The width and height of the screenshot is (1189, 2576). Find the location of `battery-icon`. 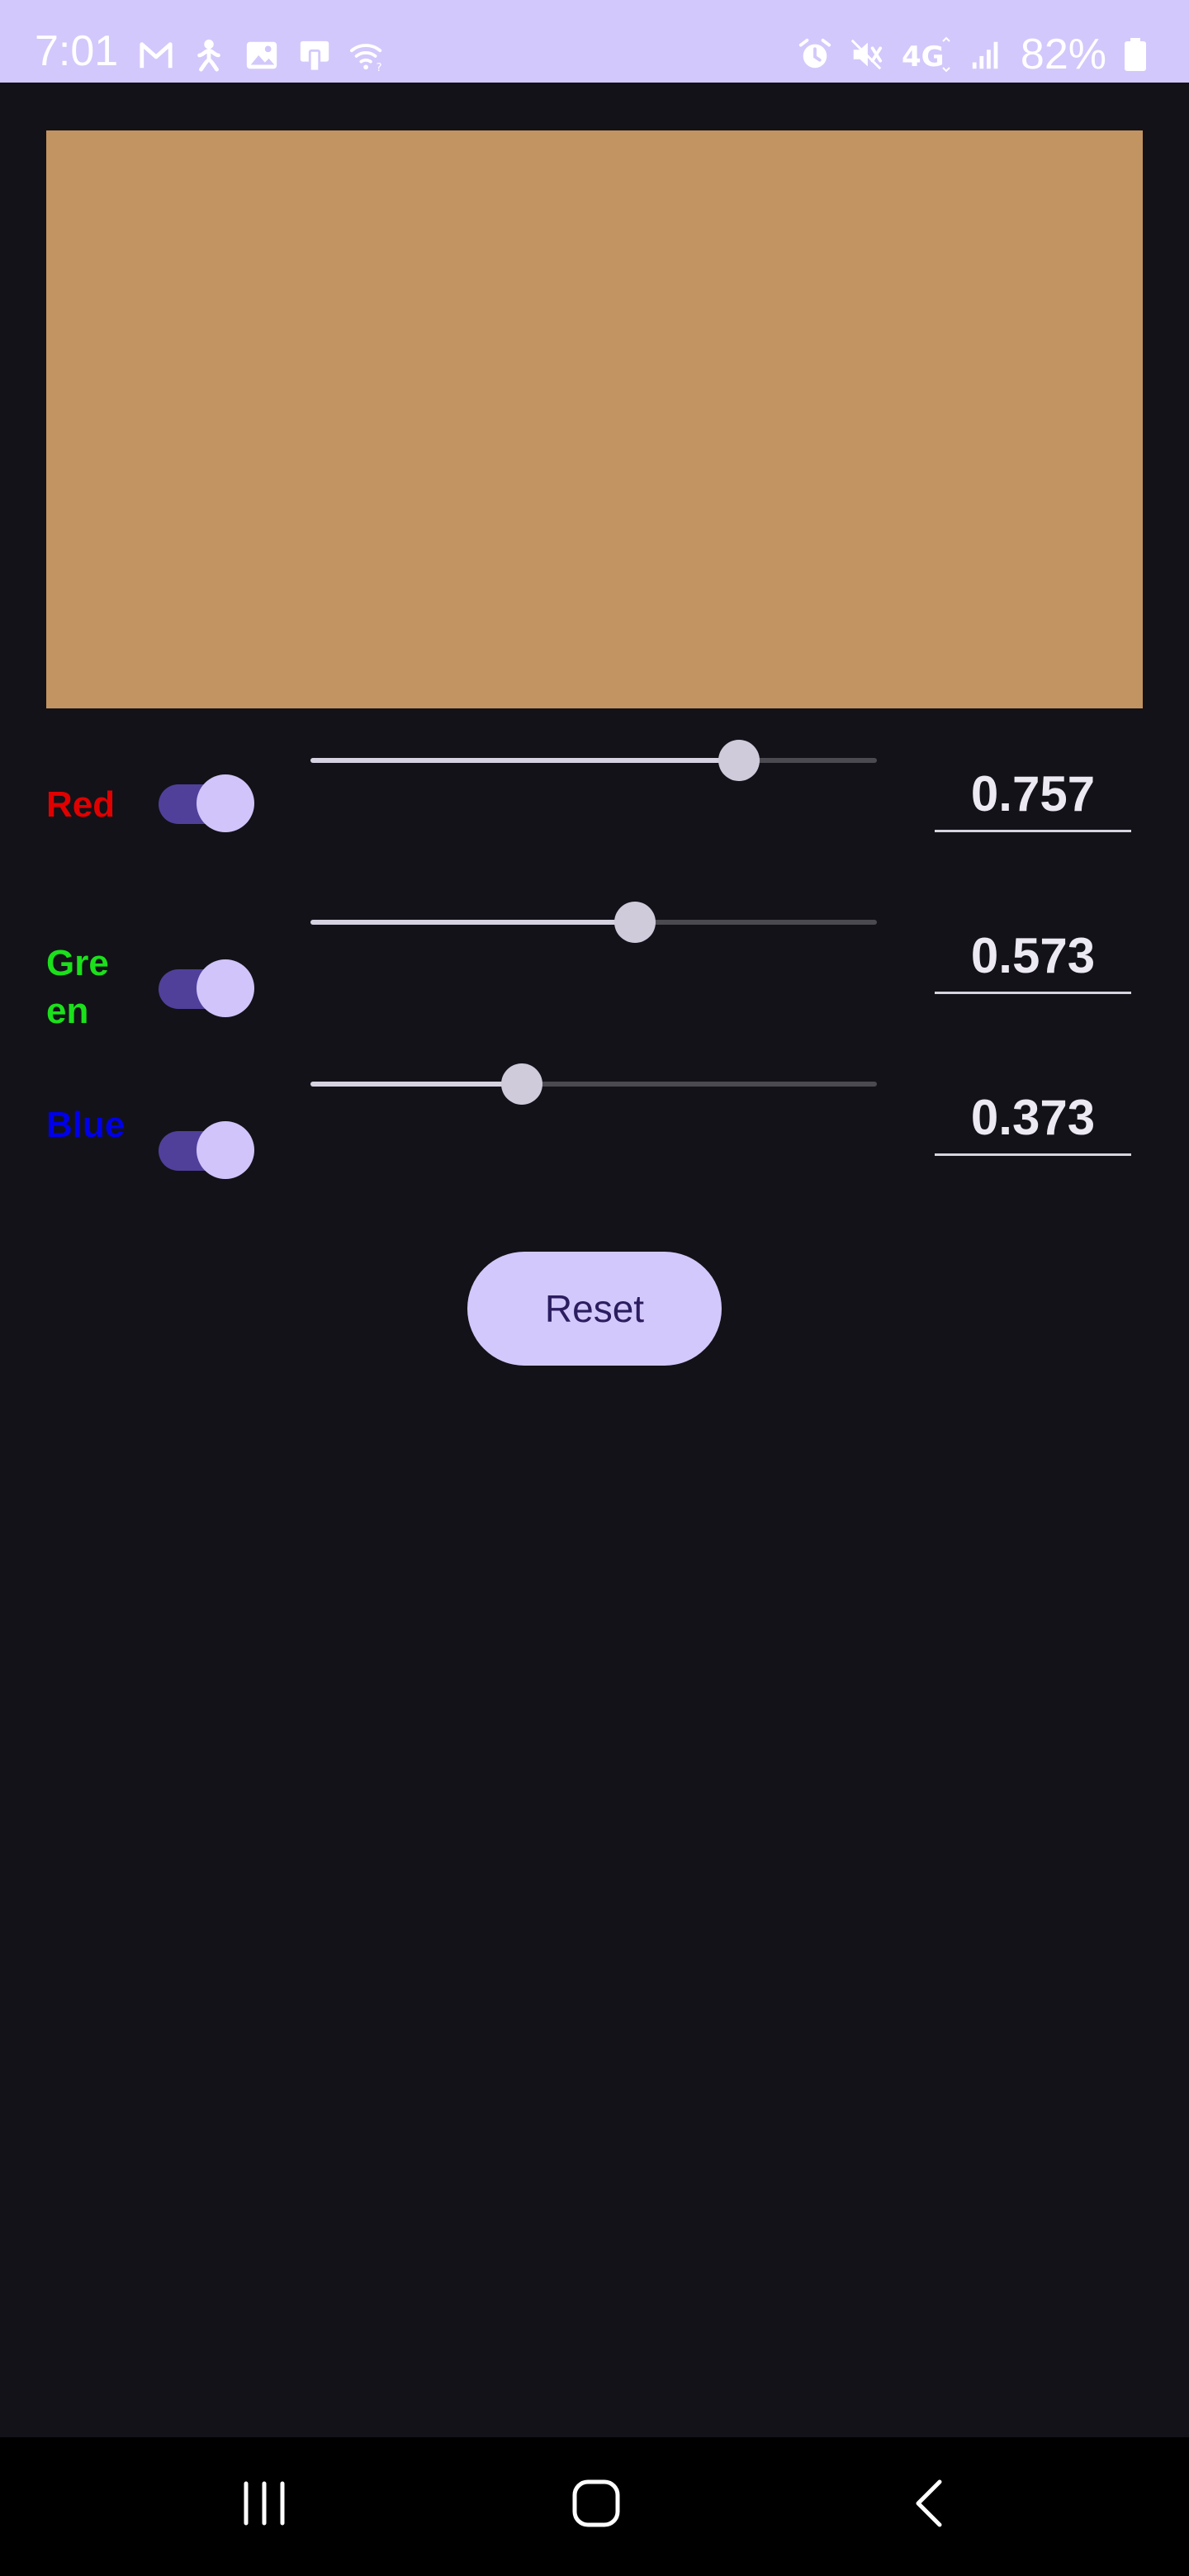

battery-icon is located at coordinates (1135, 54).